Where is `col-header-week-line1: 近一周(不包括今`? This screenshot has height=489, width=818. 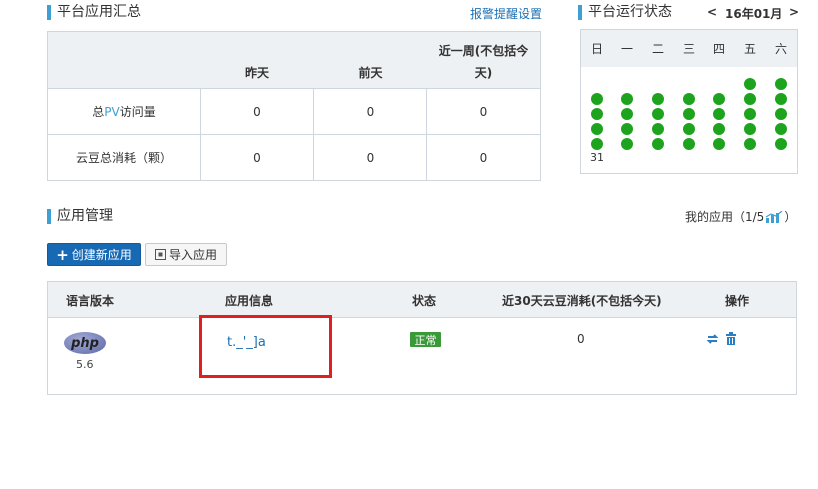
col-header-week-line1: 近一周(不包括今 is located at coordinates (483, 51).